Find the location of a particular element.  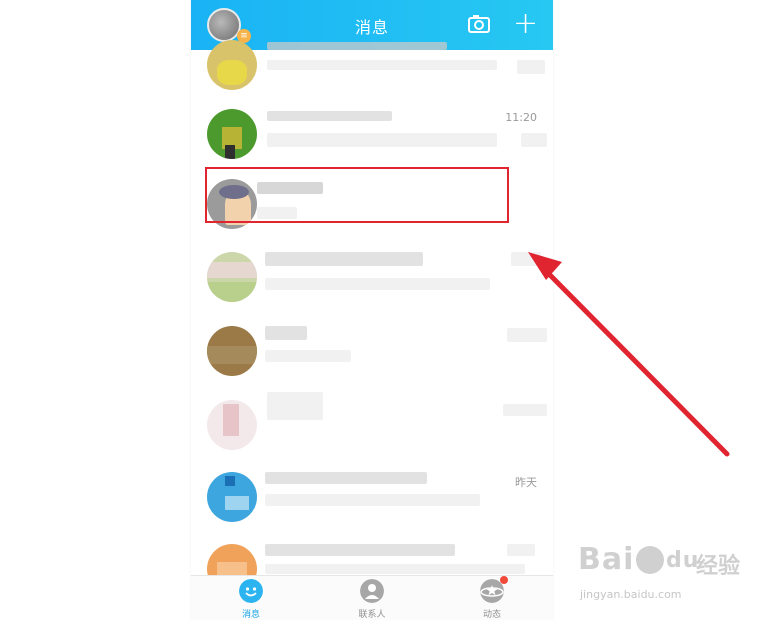

list-item: 11:20 is located at coordinates (372, 132).